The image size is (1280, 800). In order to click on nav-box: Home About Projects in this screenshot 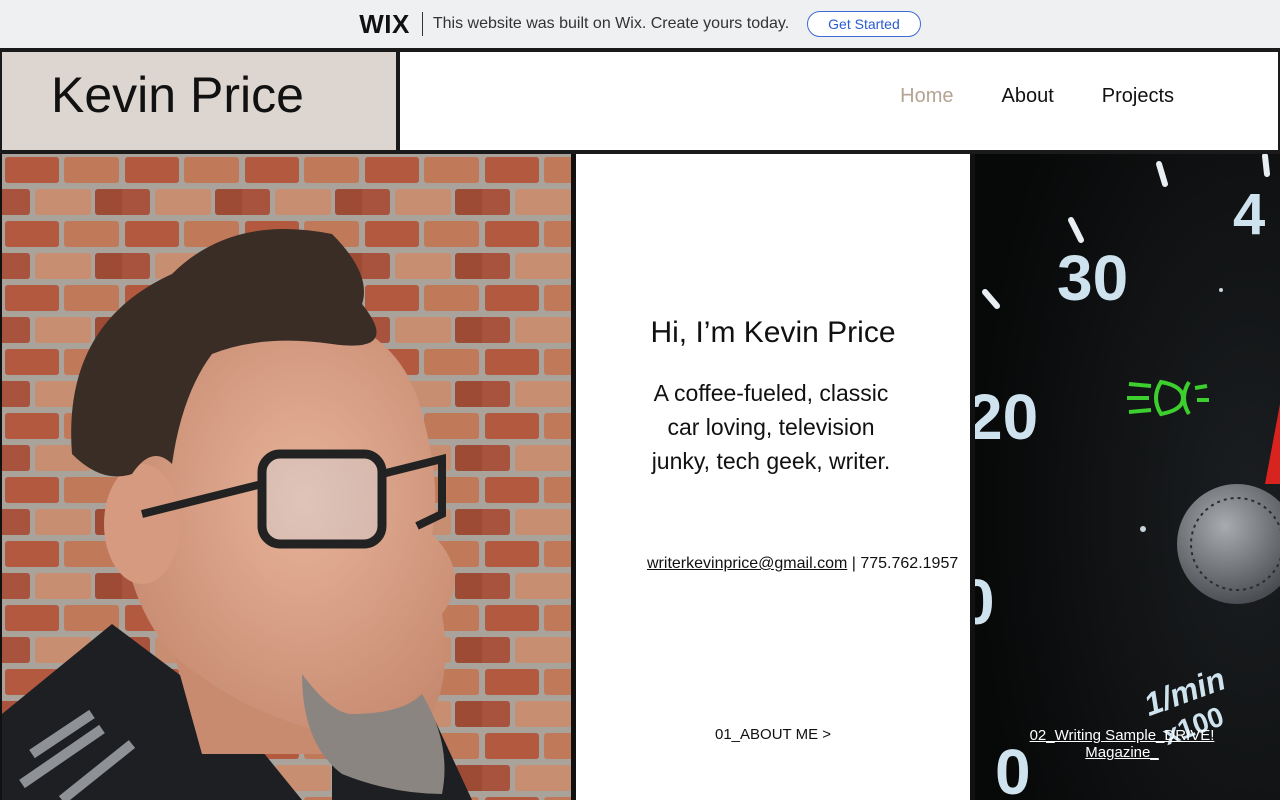, I will do `click(839, 101)`.